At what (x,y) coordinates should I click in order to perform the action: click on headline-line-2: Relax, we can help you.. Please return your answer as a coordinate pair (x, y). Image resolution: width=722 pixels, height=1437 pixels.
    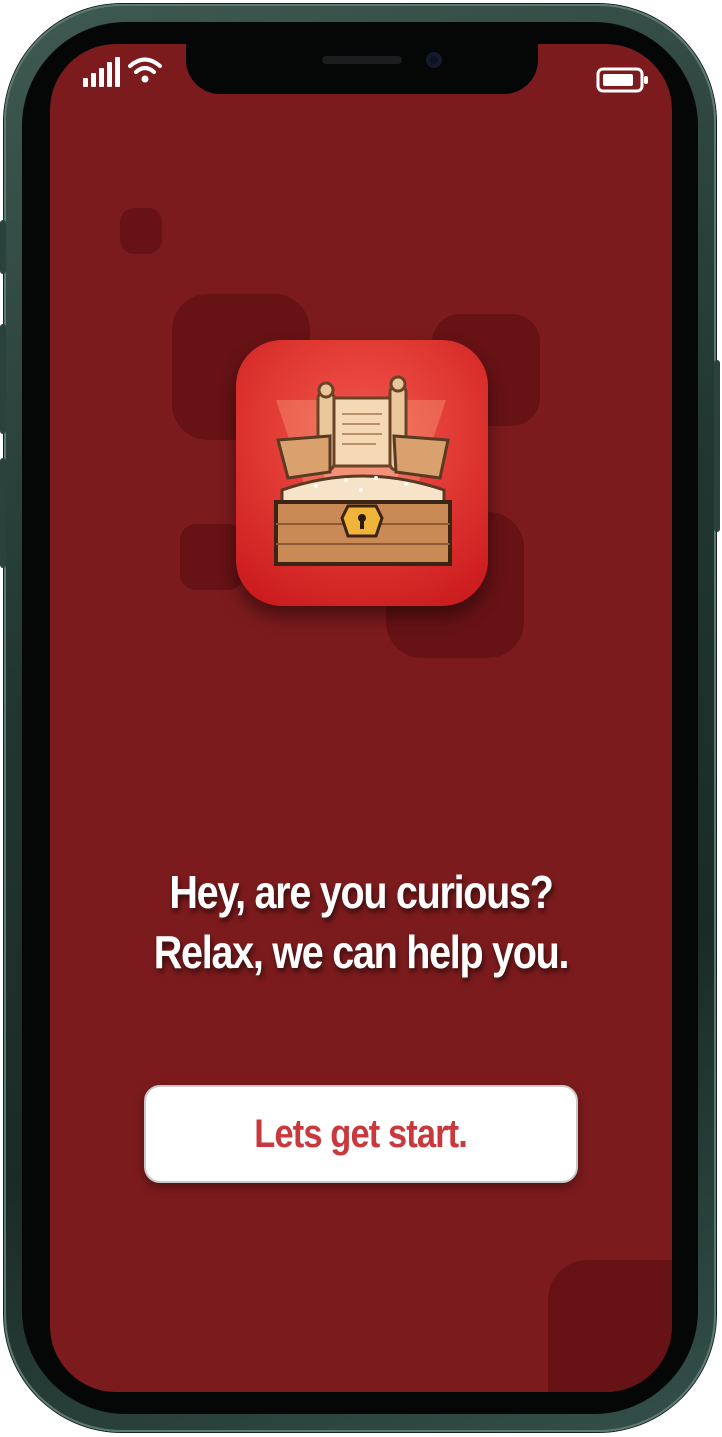
    Looking at the image, I should click on (361, 952).